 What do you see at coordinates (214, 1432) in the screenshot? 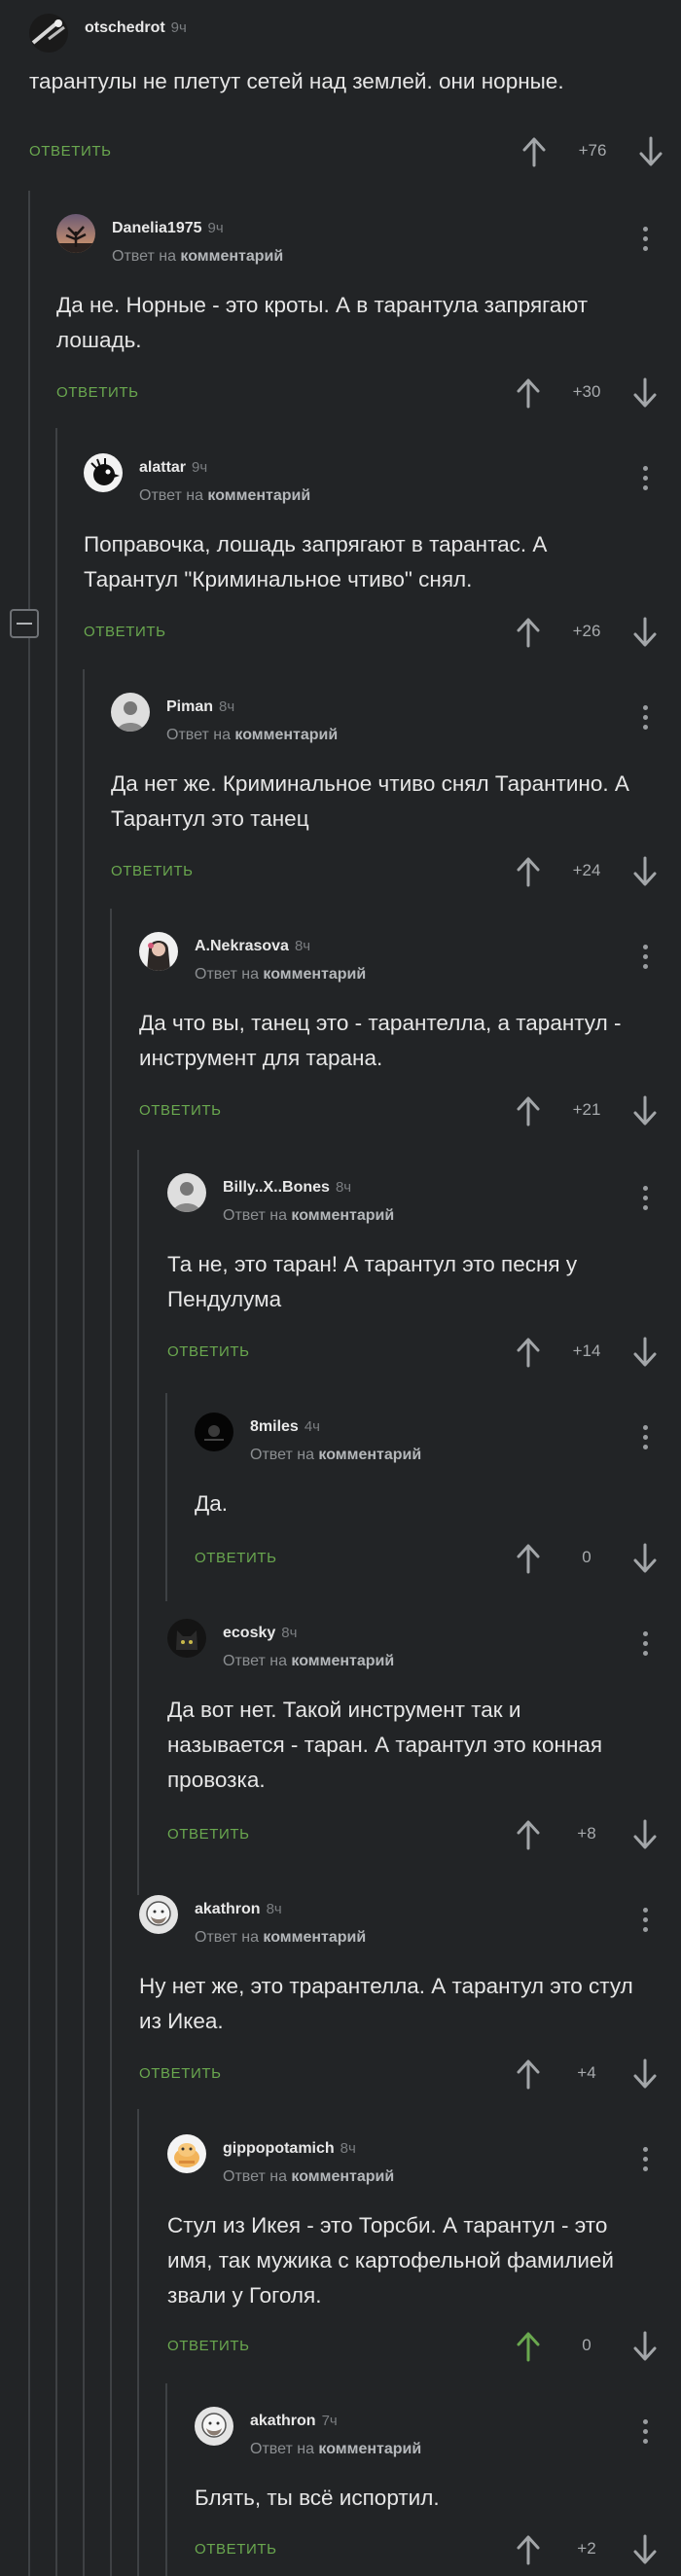
I see `dark-avatar-icon` at bounding box center [214, 1432].